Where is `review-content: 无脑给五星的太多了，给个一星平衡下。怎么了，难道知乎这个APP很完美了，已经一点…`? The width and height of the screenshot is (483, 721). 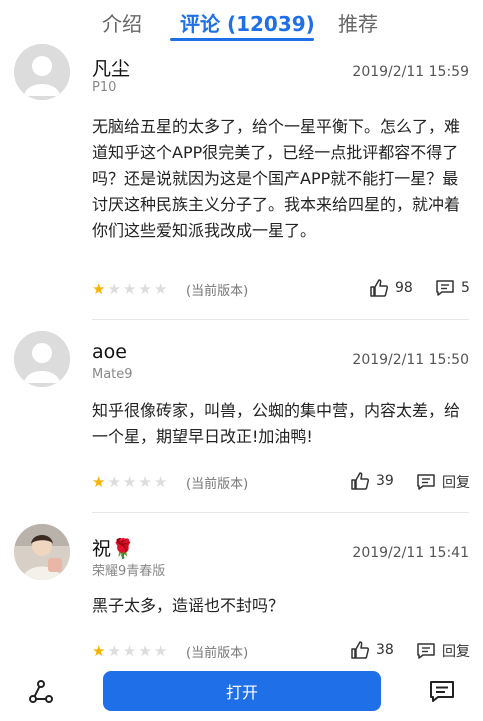 review-content: 无脑给五星的太多了，给个一星平衡下。怎么了，难道知乎这个APP很完美了，已经一点… is located at coordinates (276, 178).